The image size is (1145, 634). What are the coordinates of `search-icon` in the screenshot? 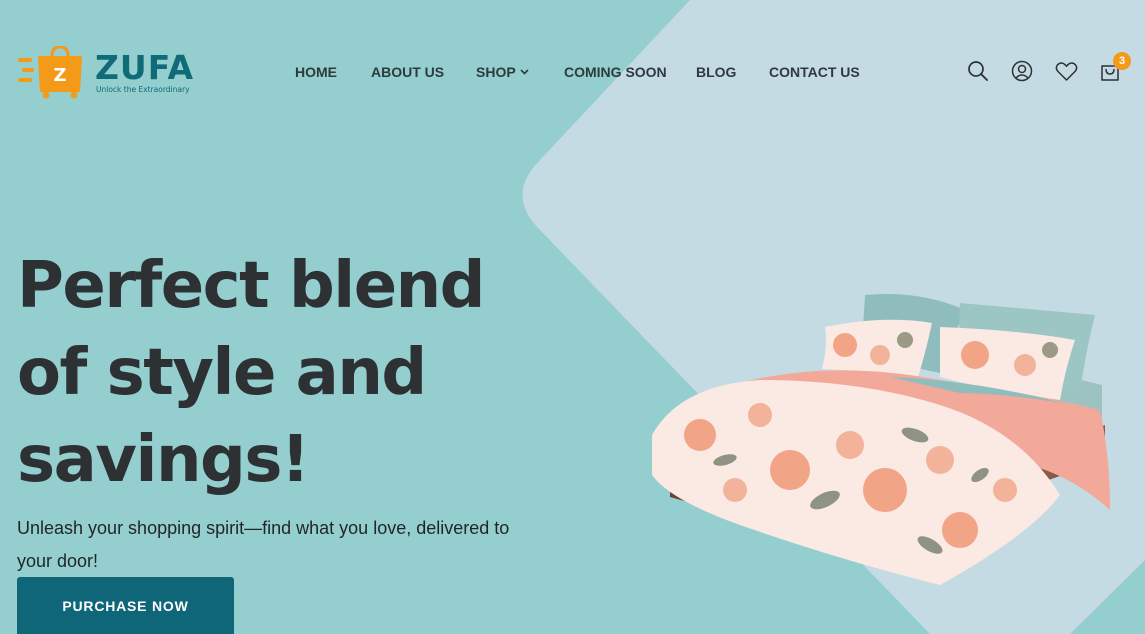 It's located at (978, 71).